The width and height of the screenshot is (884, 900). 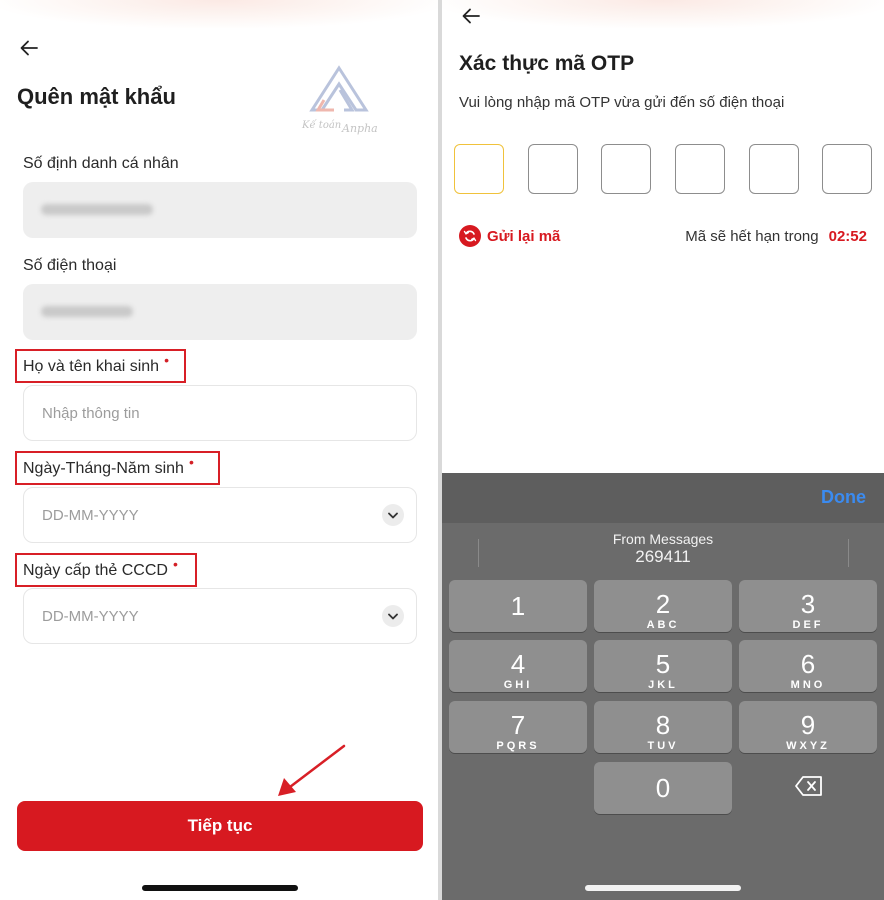 What do you see at coordinates (101, 163) in the screenshot?
I see `id-number-label: Số định danh cá nhân` at bounding box center [101, 163].